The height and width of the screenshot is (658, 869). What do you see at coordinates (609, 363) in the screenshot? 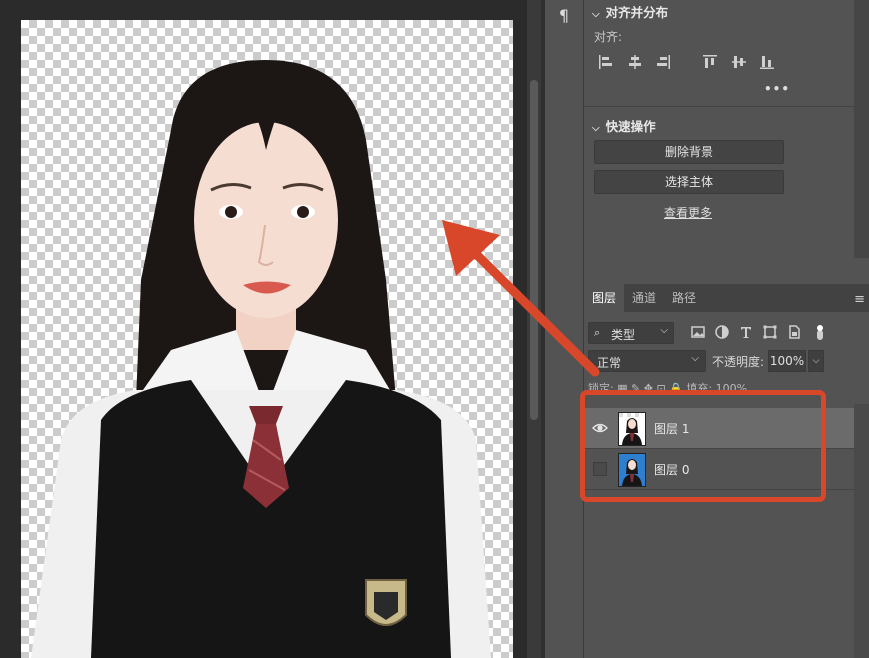
I see `blend-mode-value: 正常` at bounding box center [609, 363].